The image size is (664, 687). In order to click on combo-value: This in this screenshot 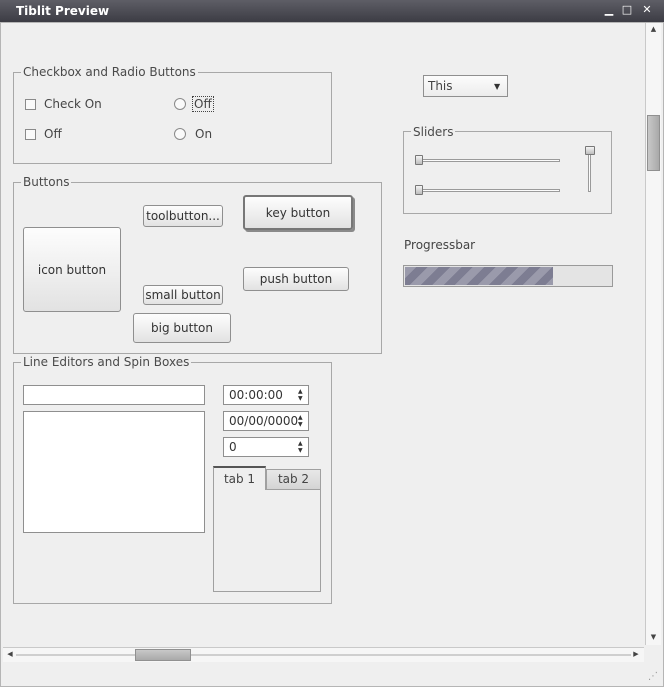, I will do `click(440, 86)`.